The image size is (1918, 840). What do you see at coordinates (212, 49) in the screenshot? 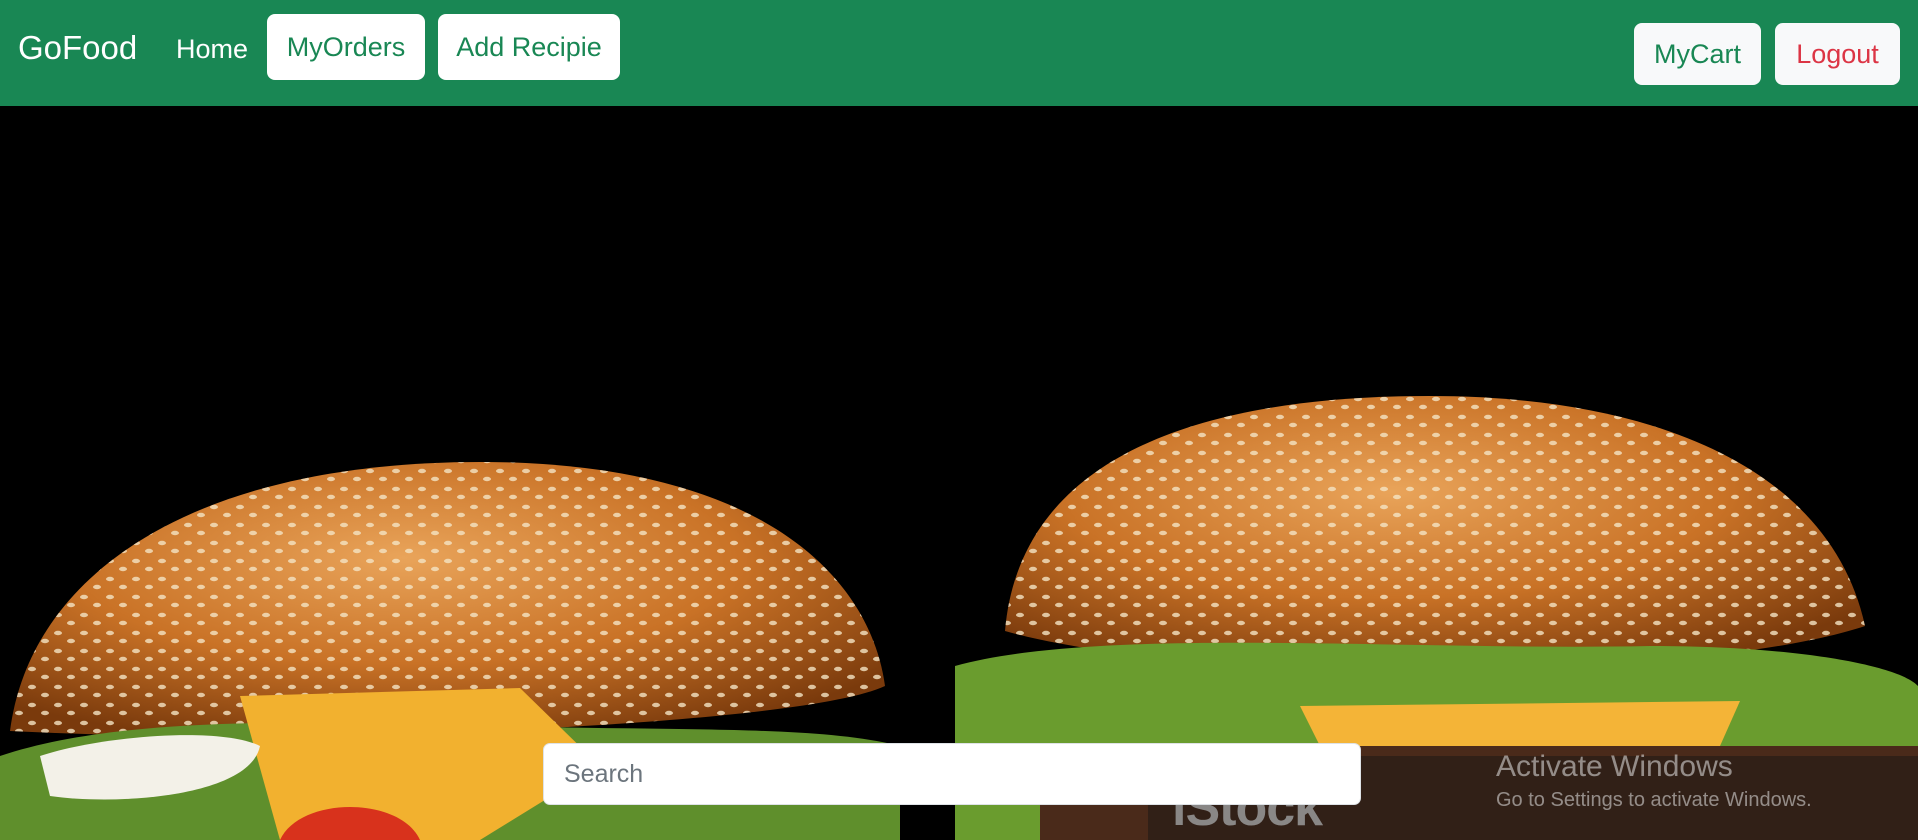
I see `nav-home-link: Home` at bounding box center [212, 49].